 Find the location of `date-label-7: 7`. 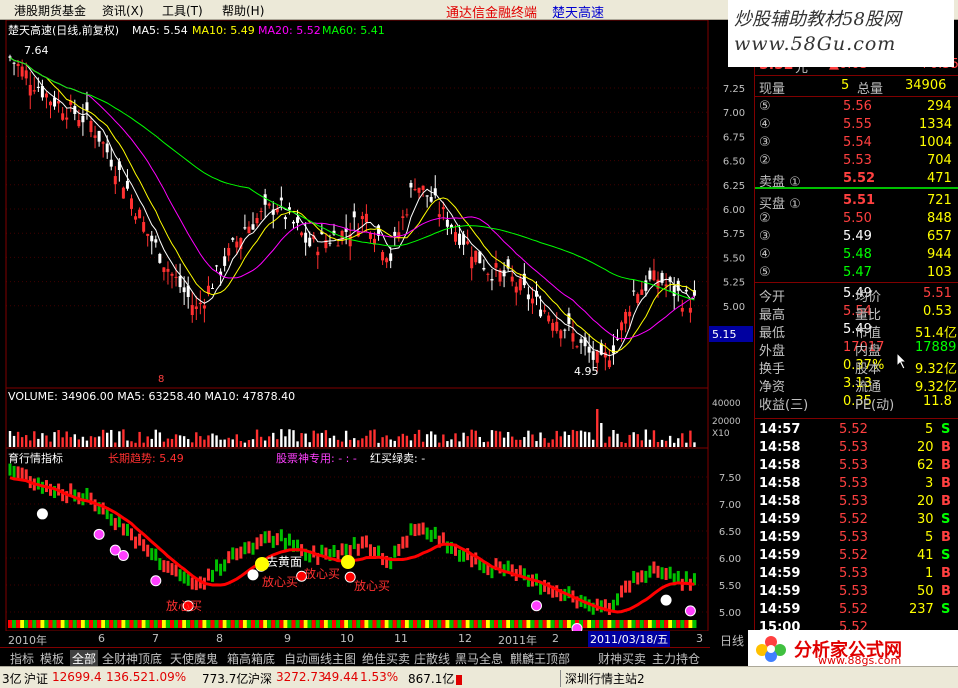

date-label-7: 7 is located at coordinates (155, 638).